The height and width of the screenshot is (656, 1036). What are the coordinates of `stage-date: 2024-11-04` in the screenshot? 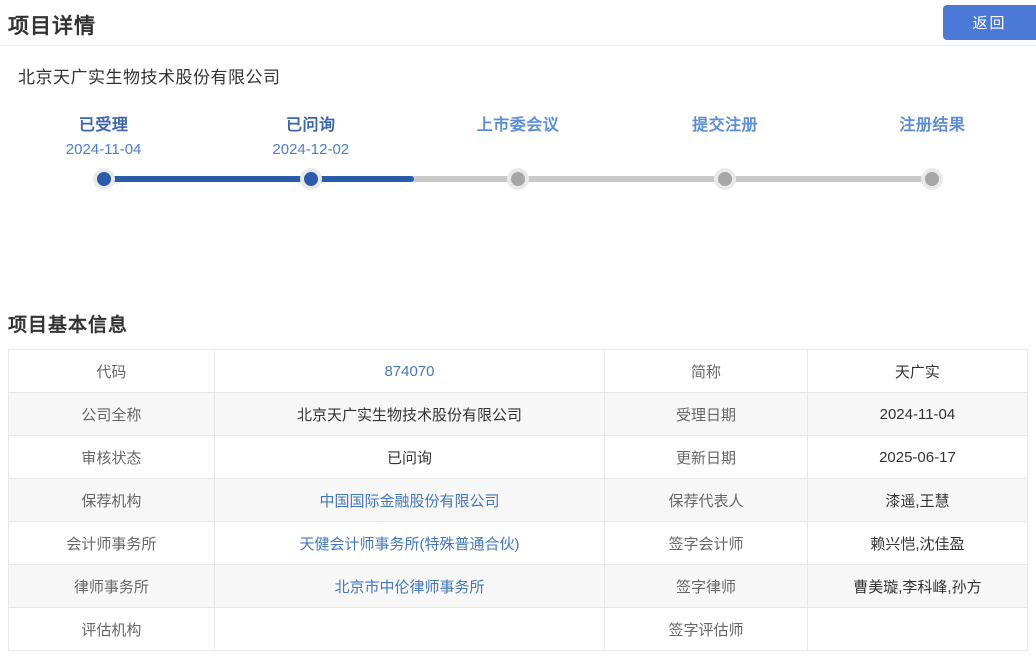 It's located at (103, 149).